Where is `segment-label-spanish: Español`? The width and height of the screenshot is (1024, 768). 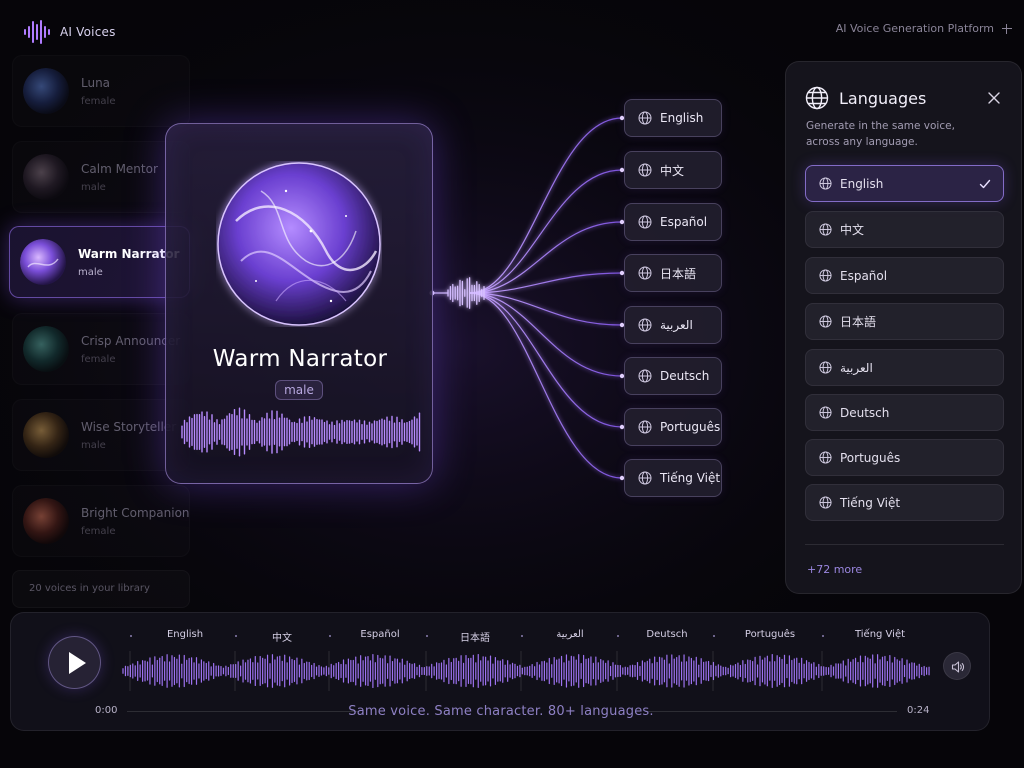
segment-label-spanish: Español is located at coordinates (380, 634).